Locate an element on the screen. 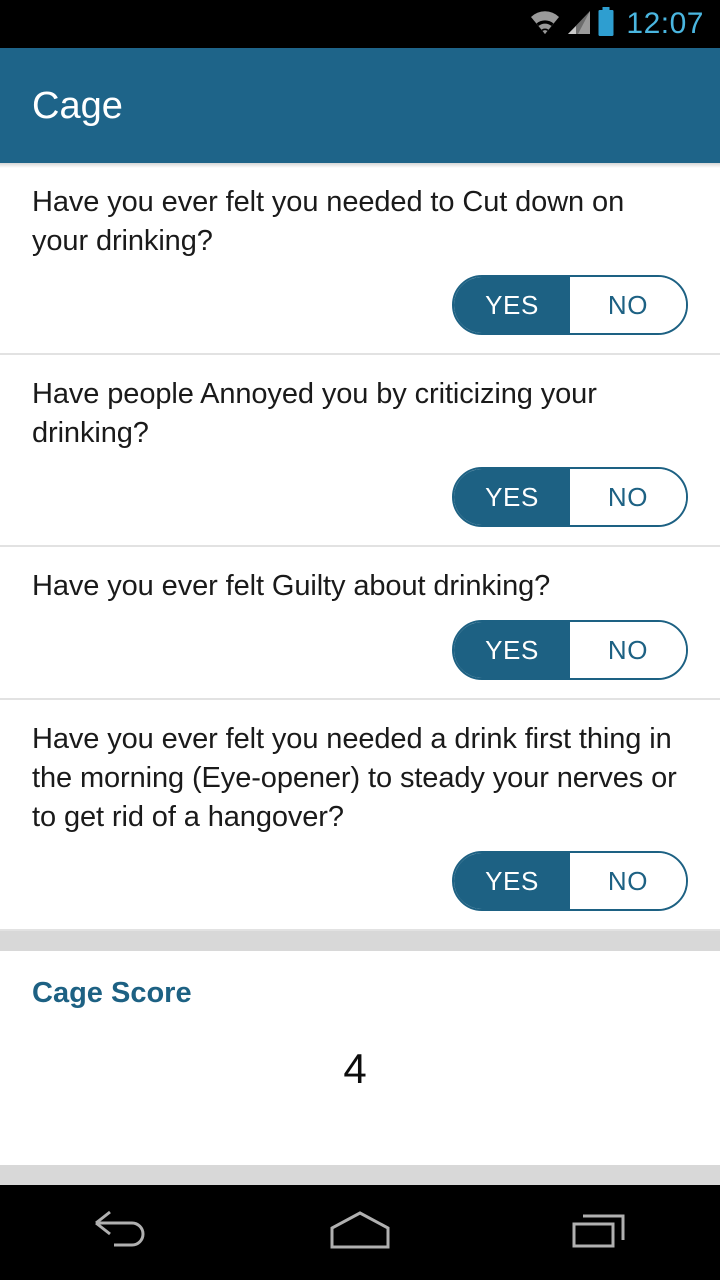 Image resolution: width=720 pixels, height=1280 pixels. score-label: Cage Score is located at coordinates (112, 993).